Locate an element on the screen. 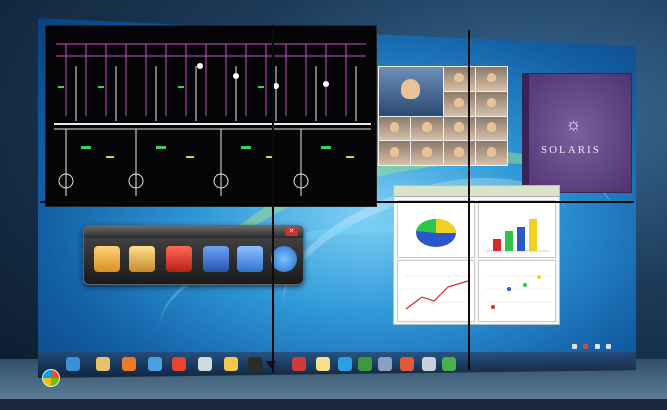 This screenshot has height=410, width=667. mail-icon is located at coordinates (231, 364).